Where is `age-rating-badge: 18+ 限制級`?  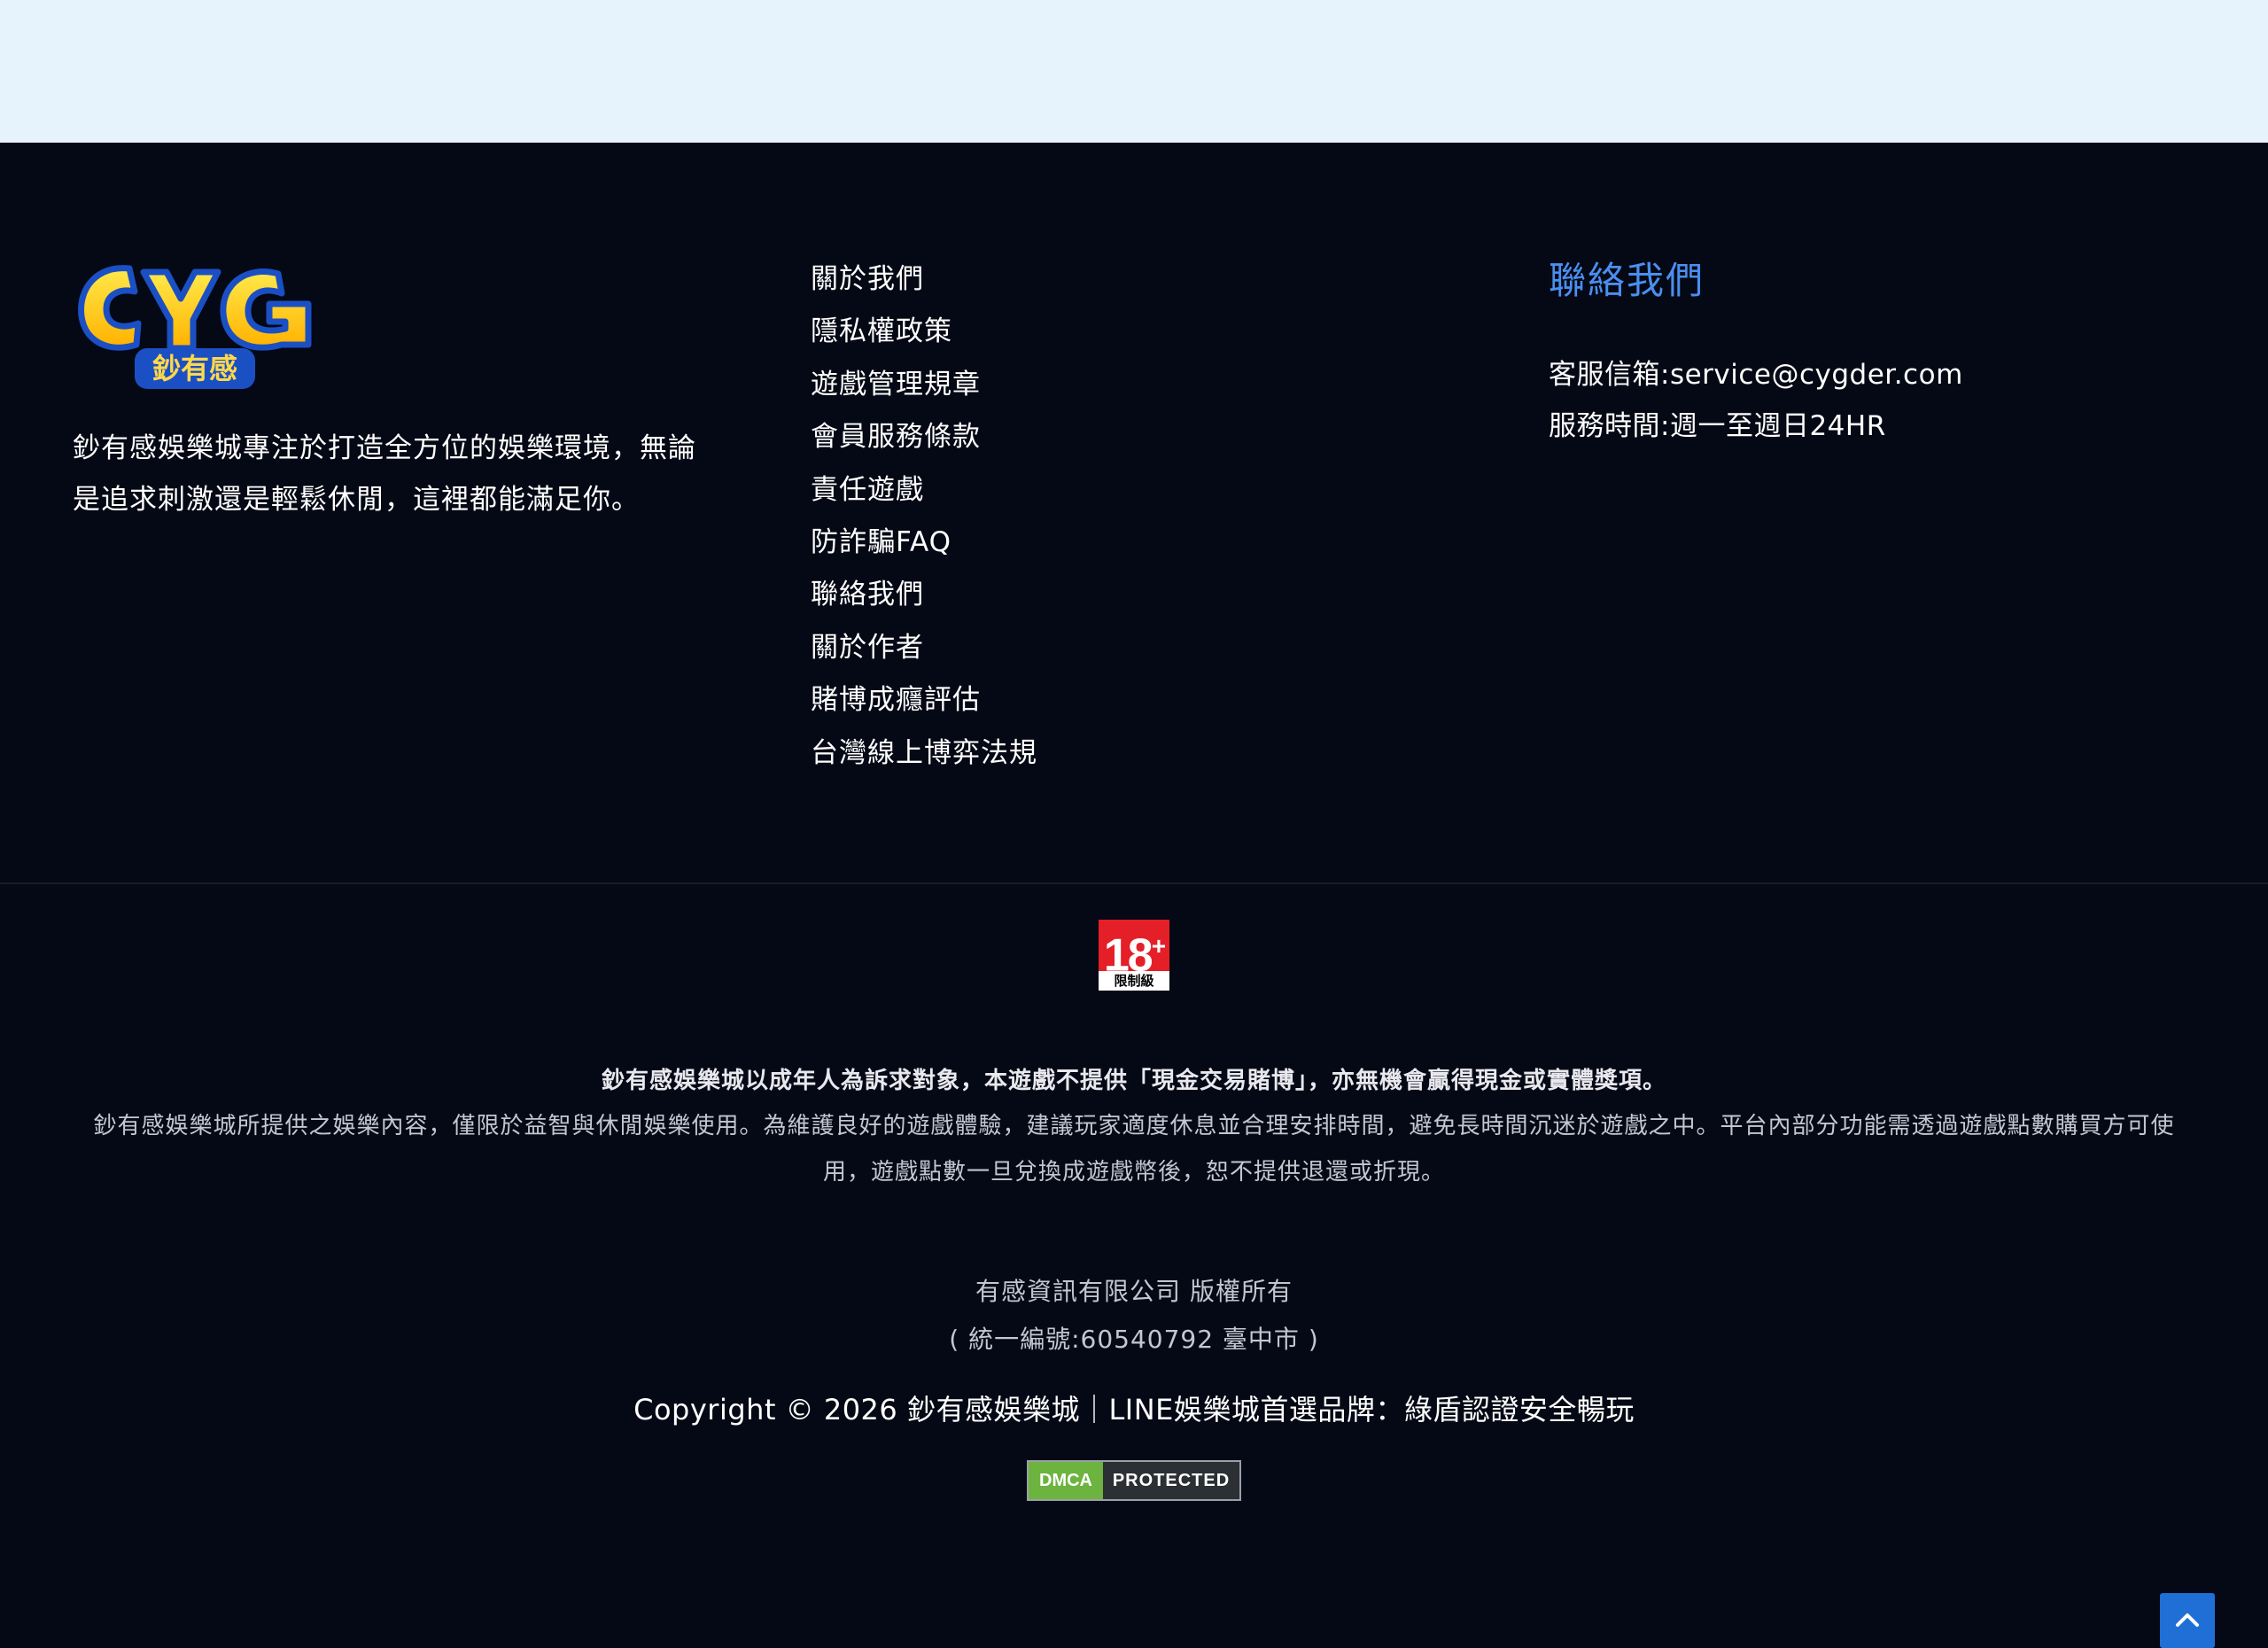
age-rating-badge: 18+ 限制級 is located at coordinates (1134, 955).